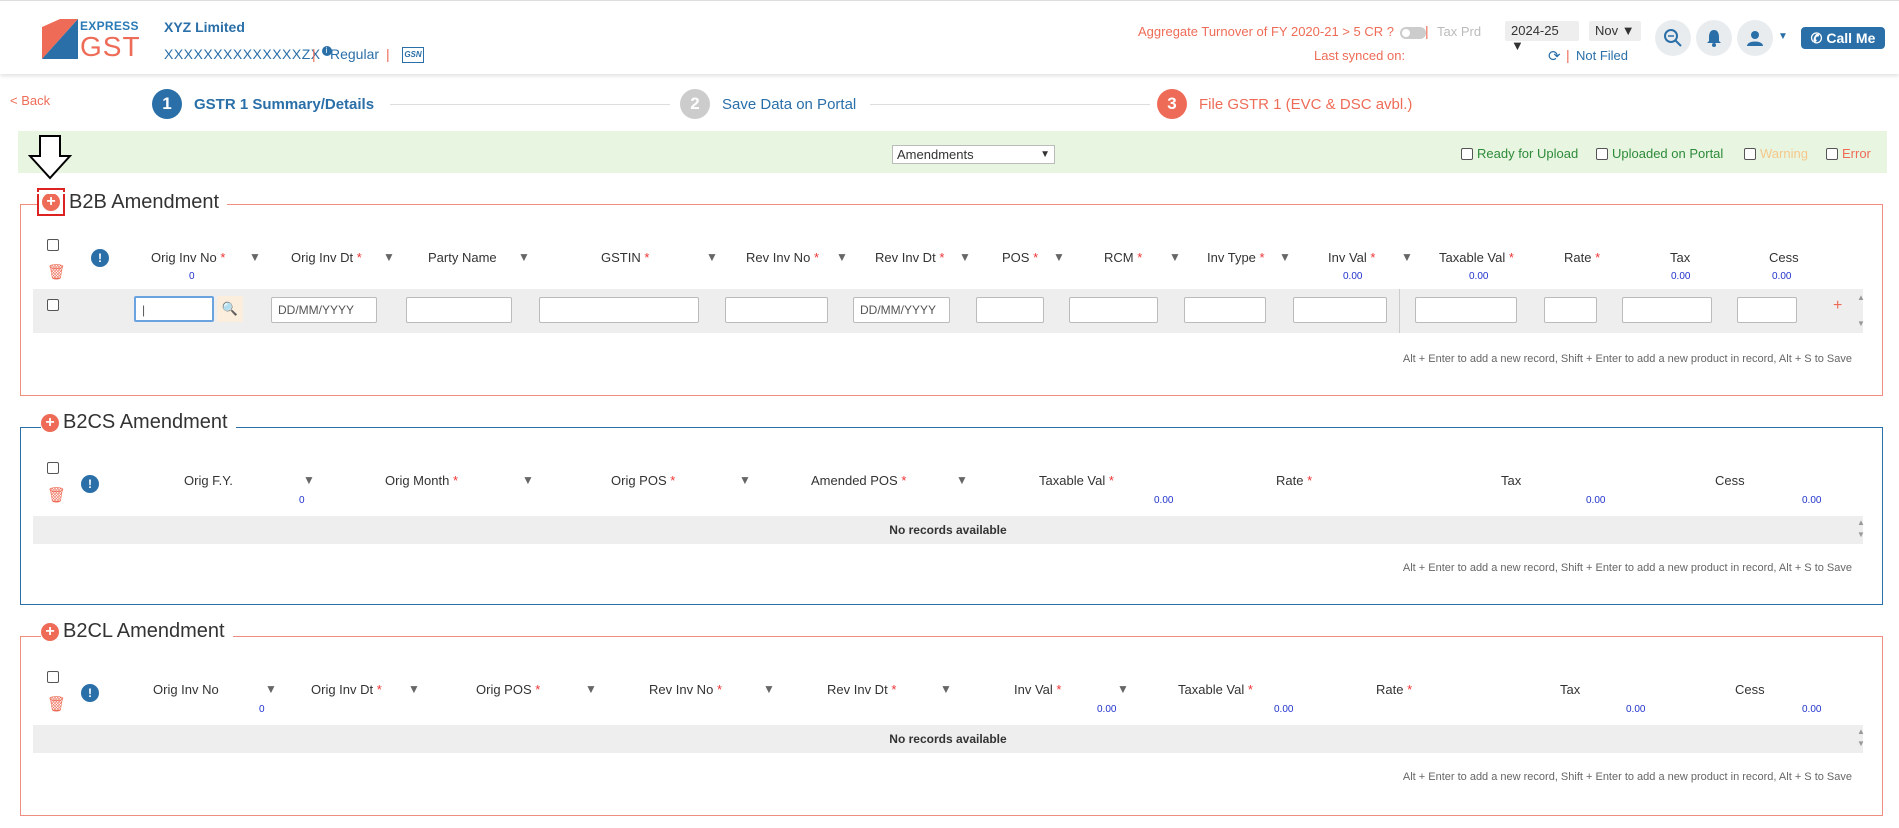 This screenshot has height=828, width=1899. Describe the element at coordinates (263, 104) in the screenshot. I see `step-1: 1 GSTR 1 Summary/Details` at that location.